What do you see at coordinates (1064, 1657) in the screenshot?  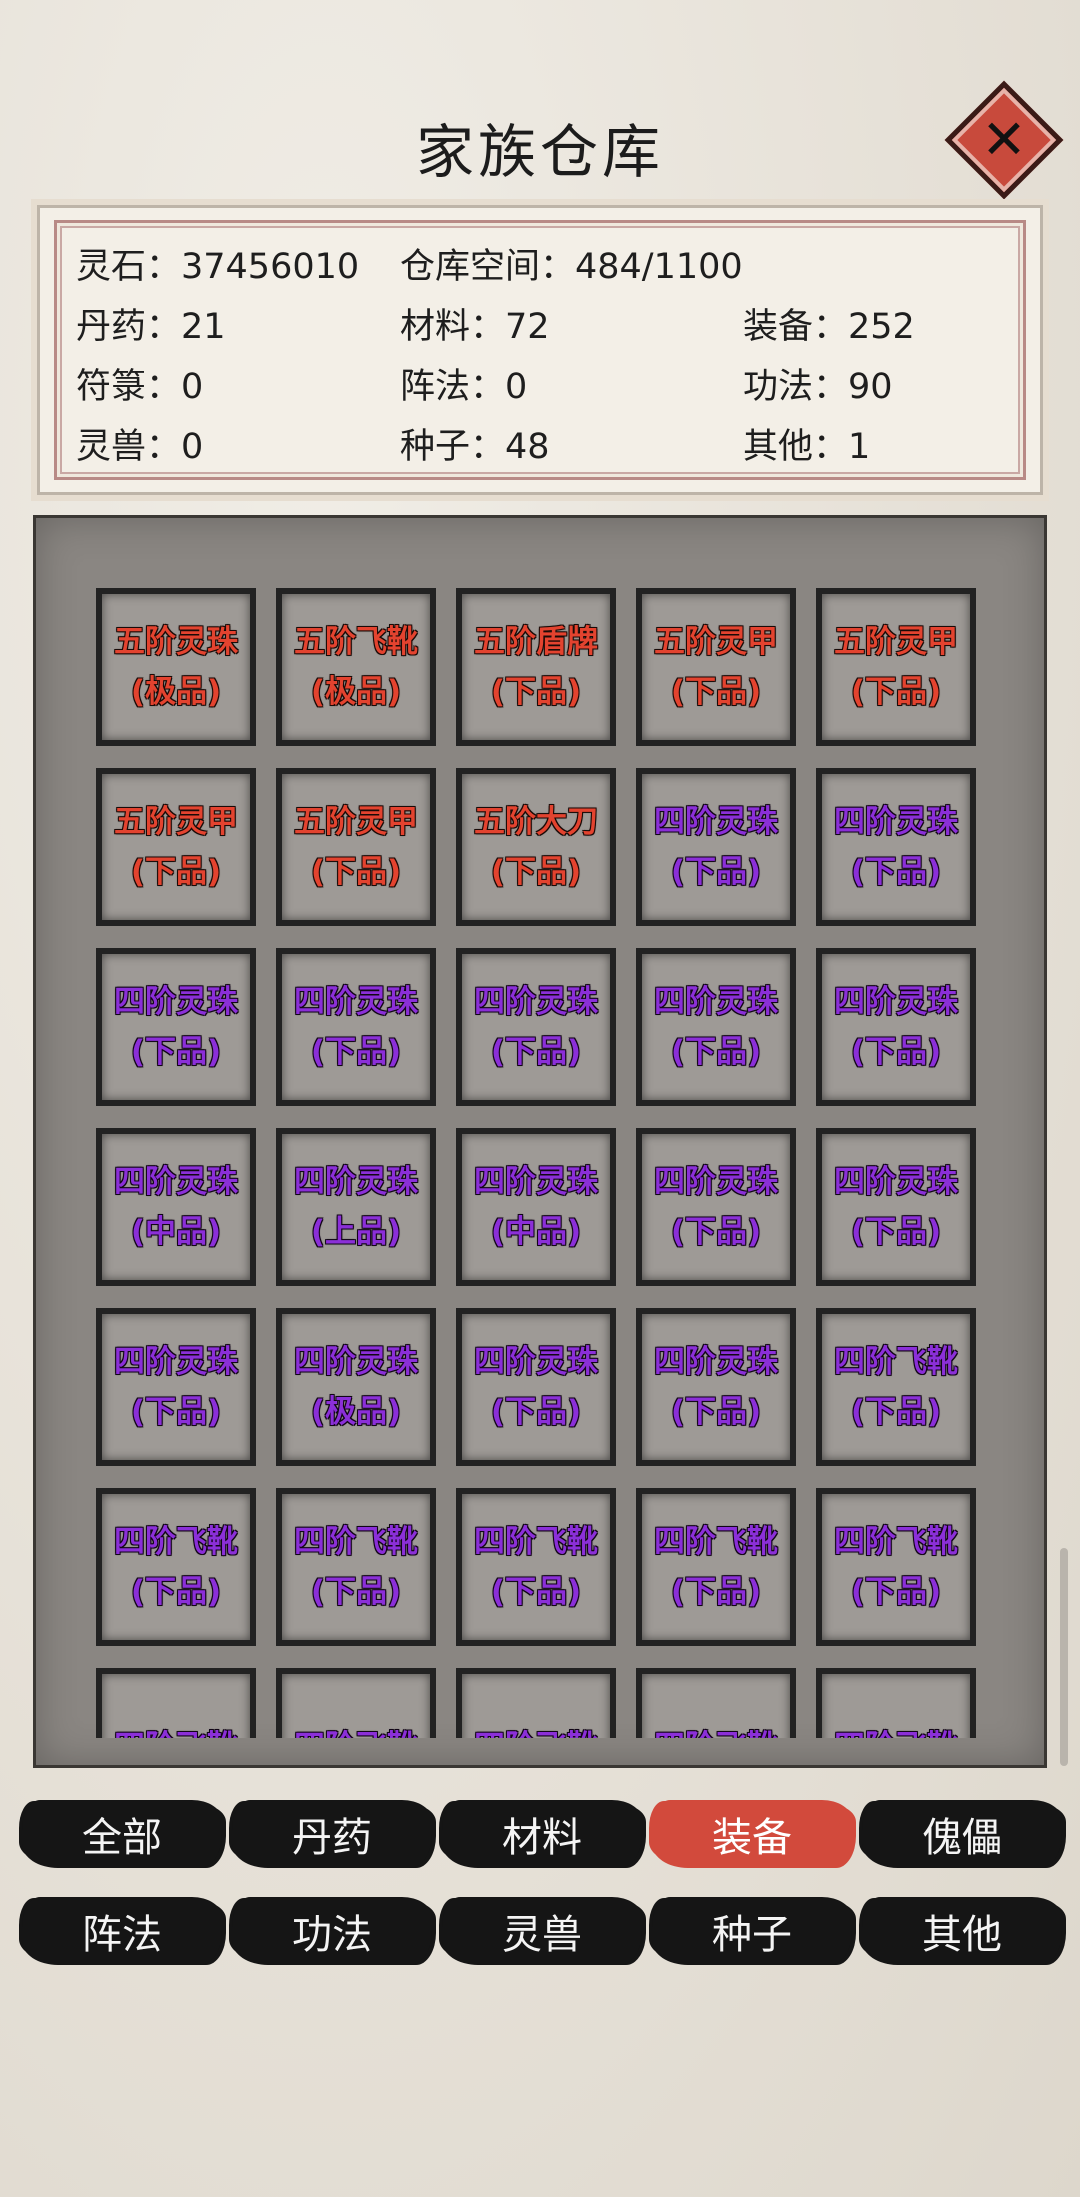 I see `scrollbar` at bounding box center [1064, 1657].